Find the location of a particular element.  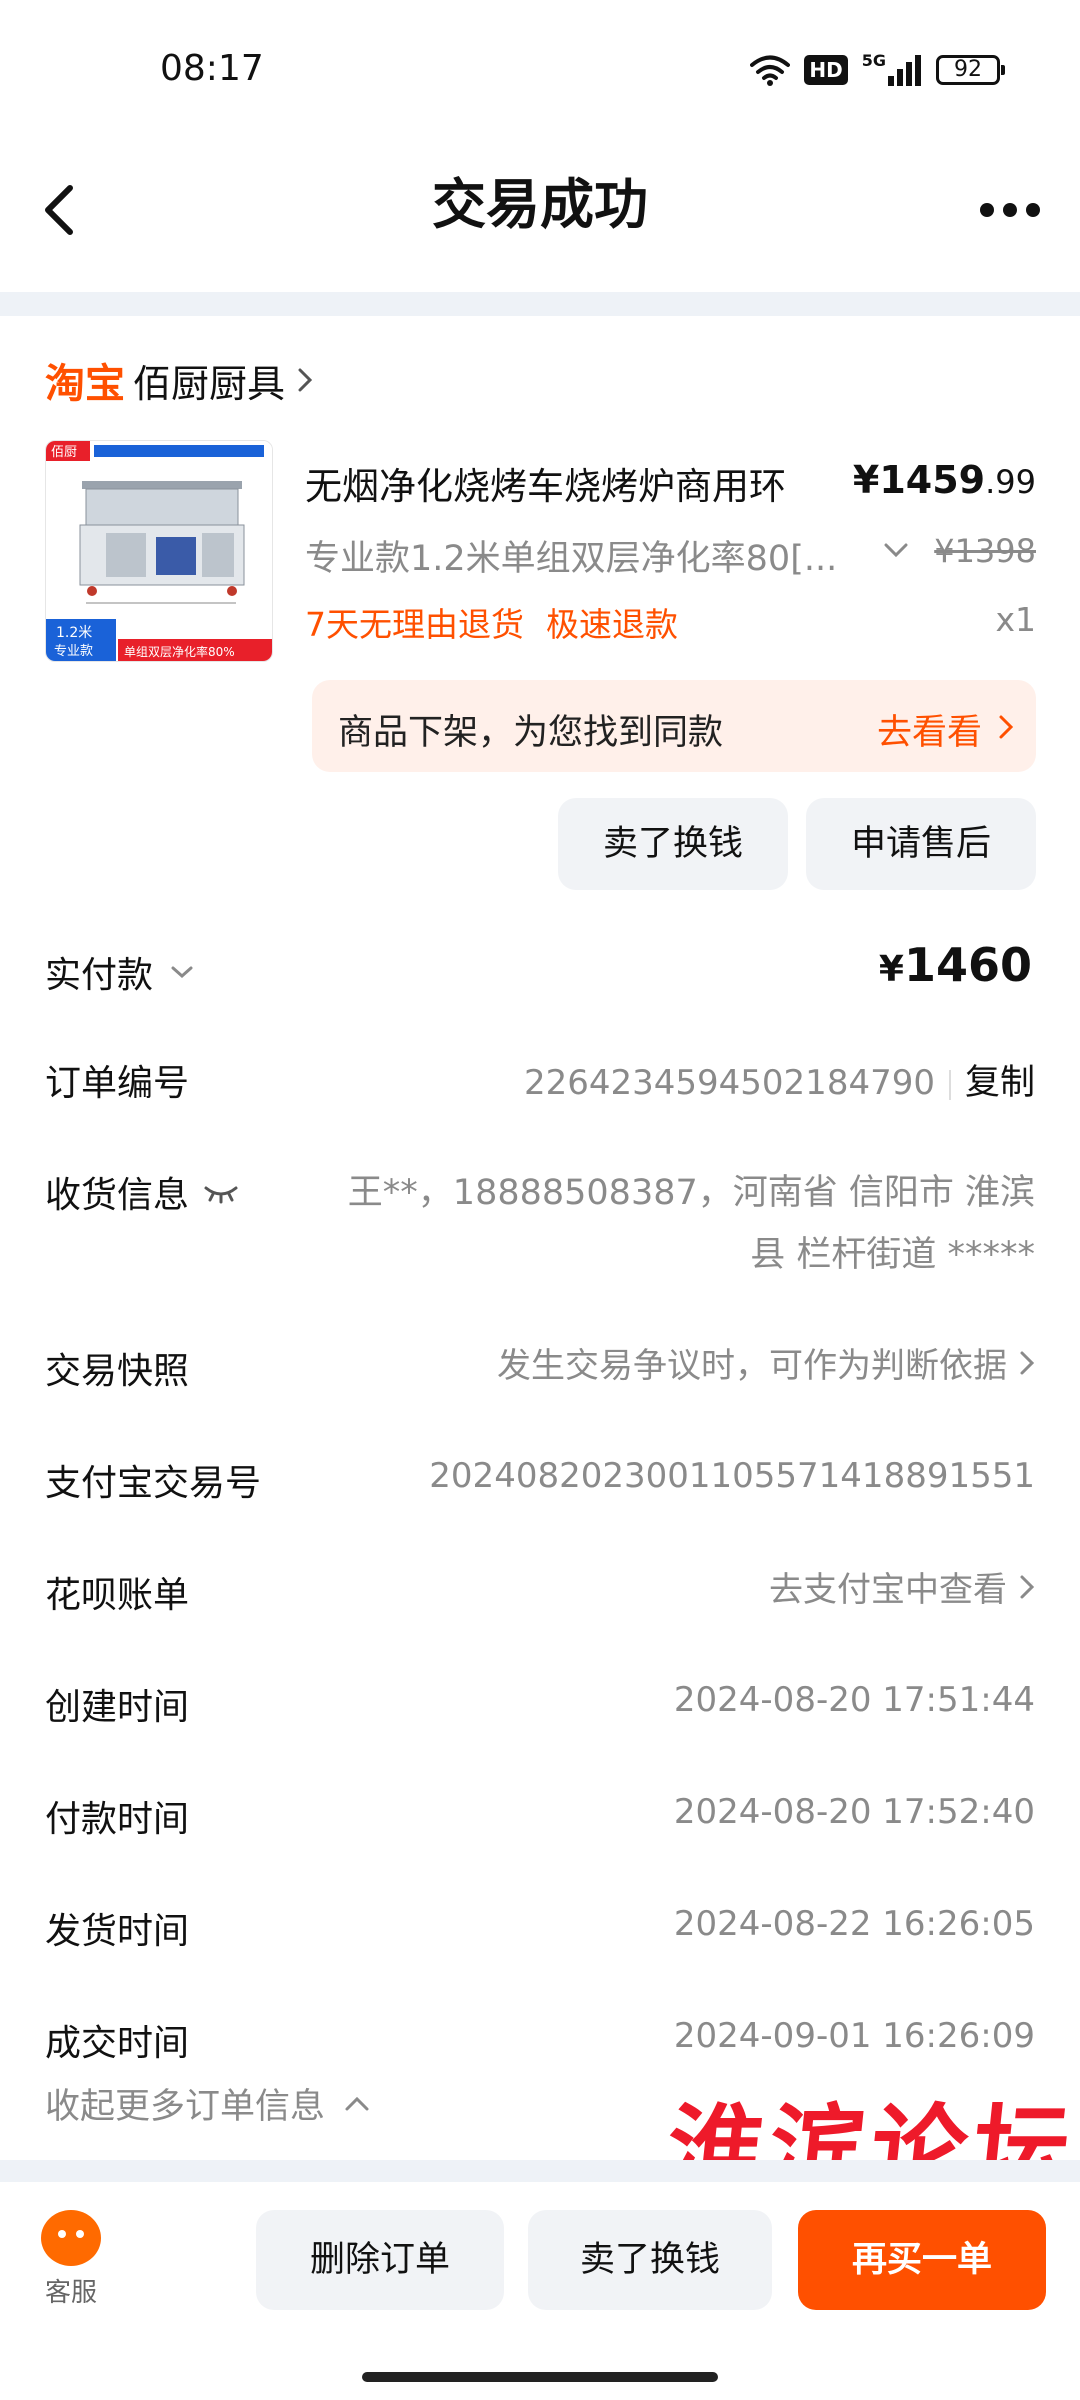

bbq-cart-image: 佰厨 1.2米 专业款 单组双层净化率80% is located at coordinates (159, 551).